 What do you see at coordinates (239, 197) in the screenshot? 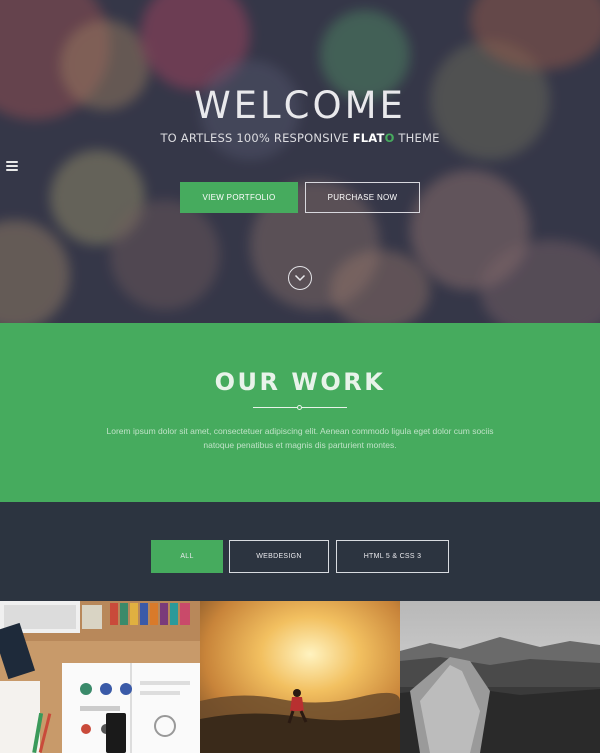
I see `view-portfolio-button: VIEW PORTFOLIO` at bounding box center [239, 197].